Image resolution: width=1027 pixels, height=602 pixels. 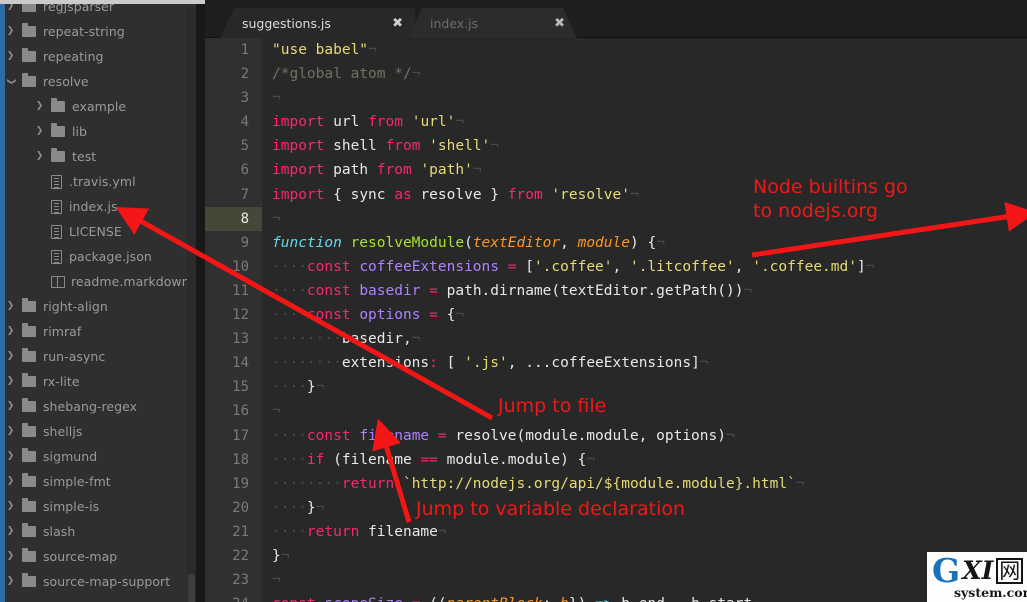 I want to click on line-number: 3, so click(x=233, y=98).